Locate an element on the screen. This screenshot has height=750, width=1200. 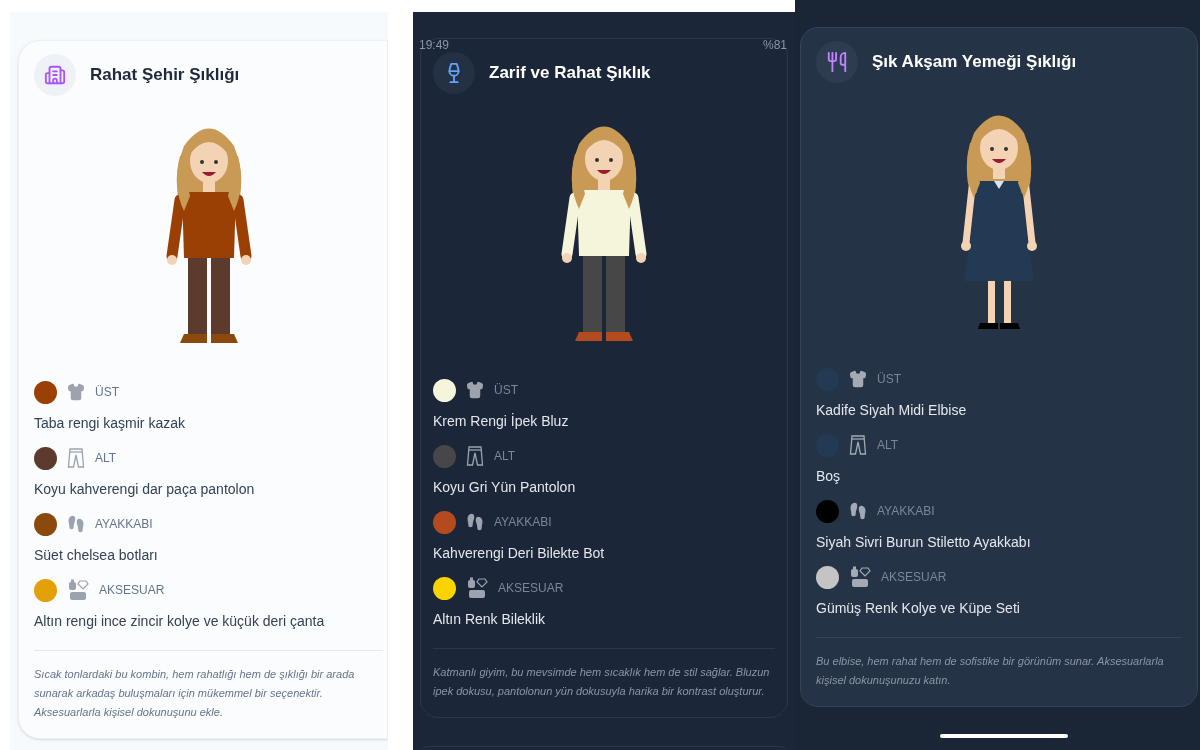
garment-name: Boş is located at coordinates (829, 476).